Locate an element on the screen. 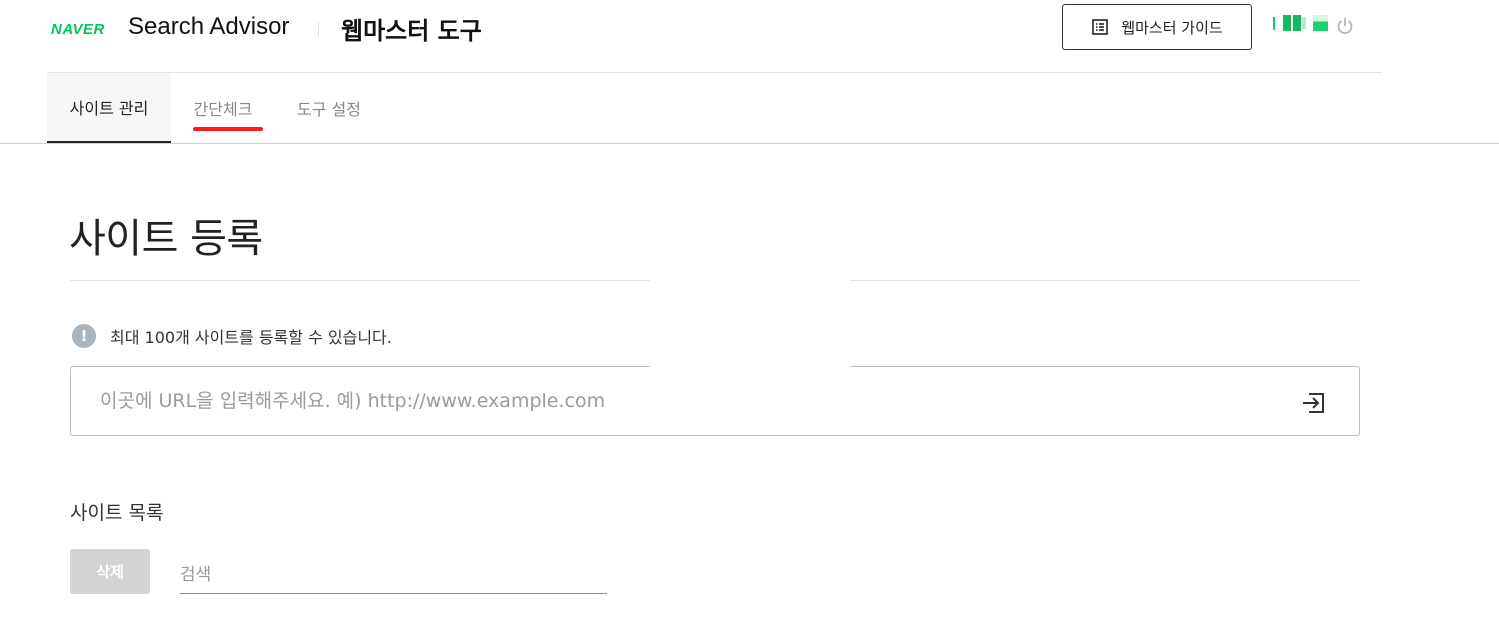 The width and height of the screenshot is (1499, 634). tab-quick-check: 간단체크 is located at coordinates (223, 108).